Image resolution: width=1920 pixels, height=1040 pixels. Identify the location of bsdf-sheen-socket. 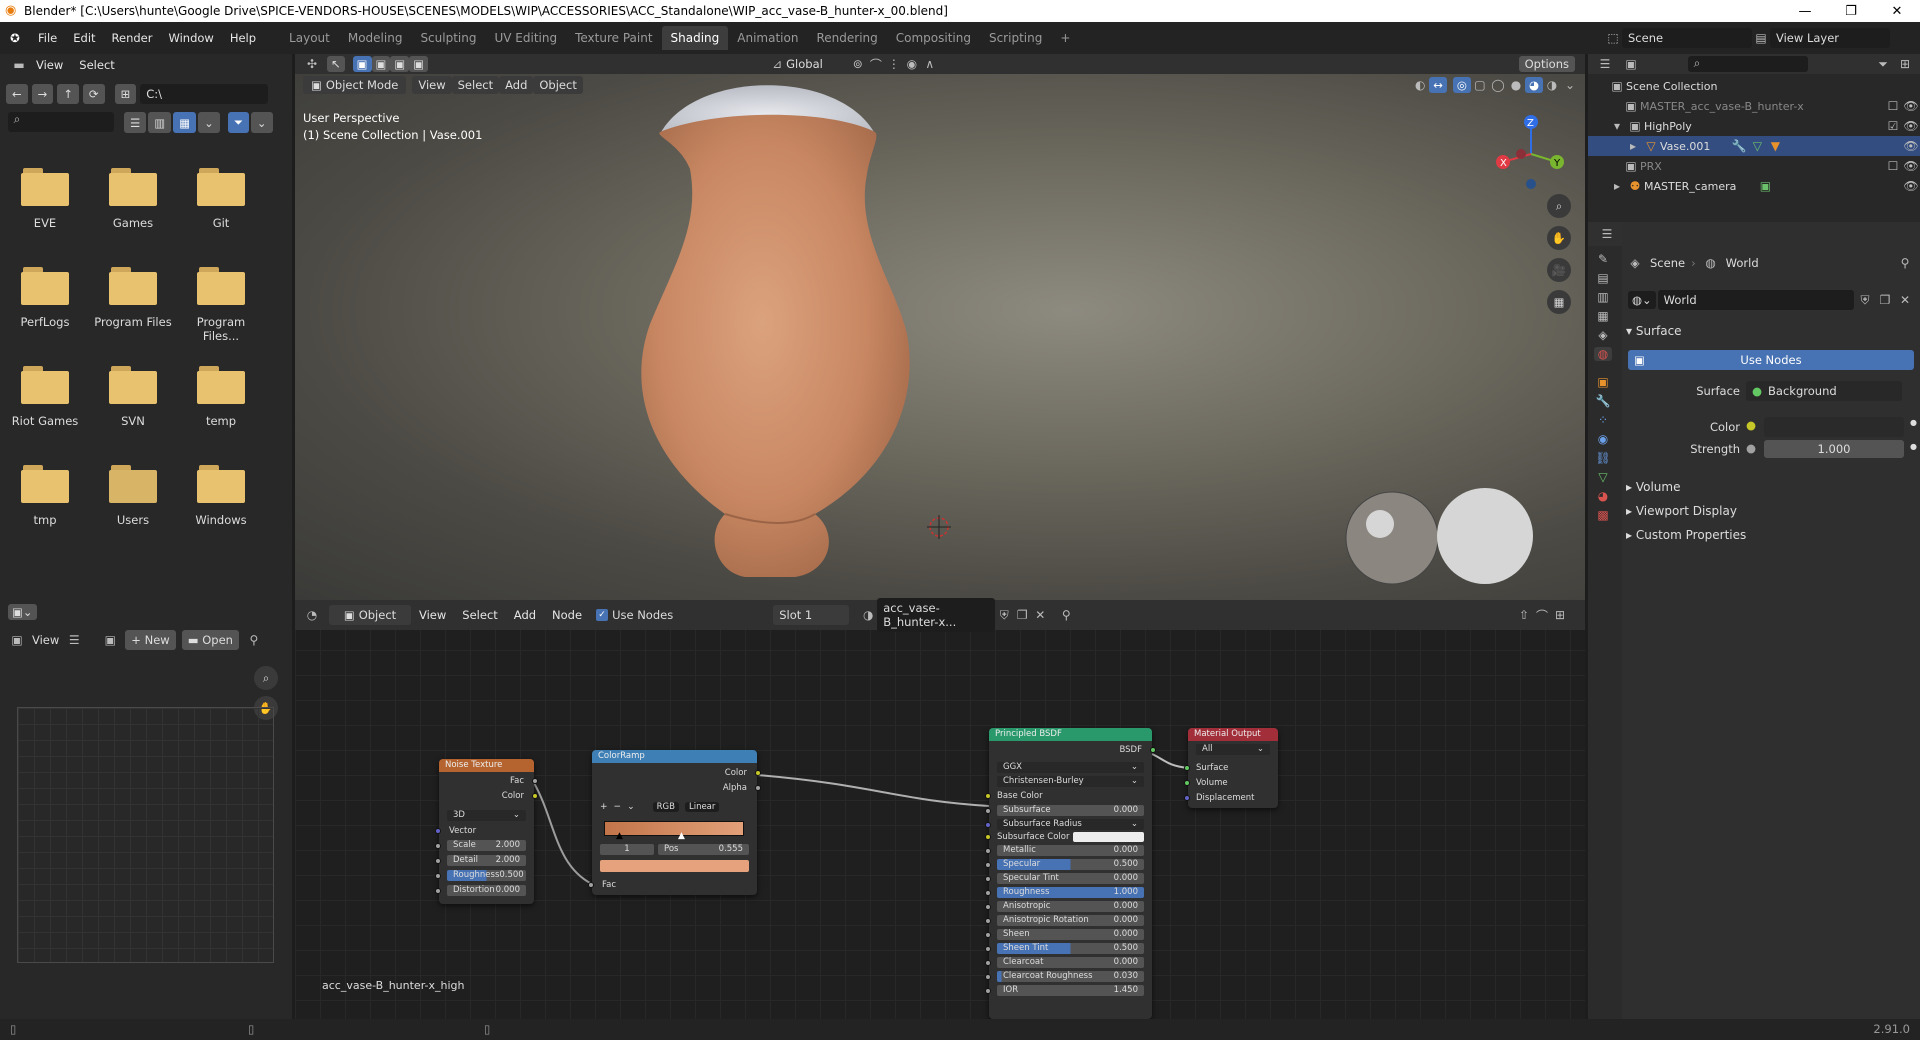
(988, 935).